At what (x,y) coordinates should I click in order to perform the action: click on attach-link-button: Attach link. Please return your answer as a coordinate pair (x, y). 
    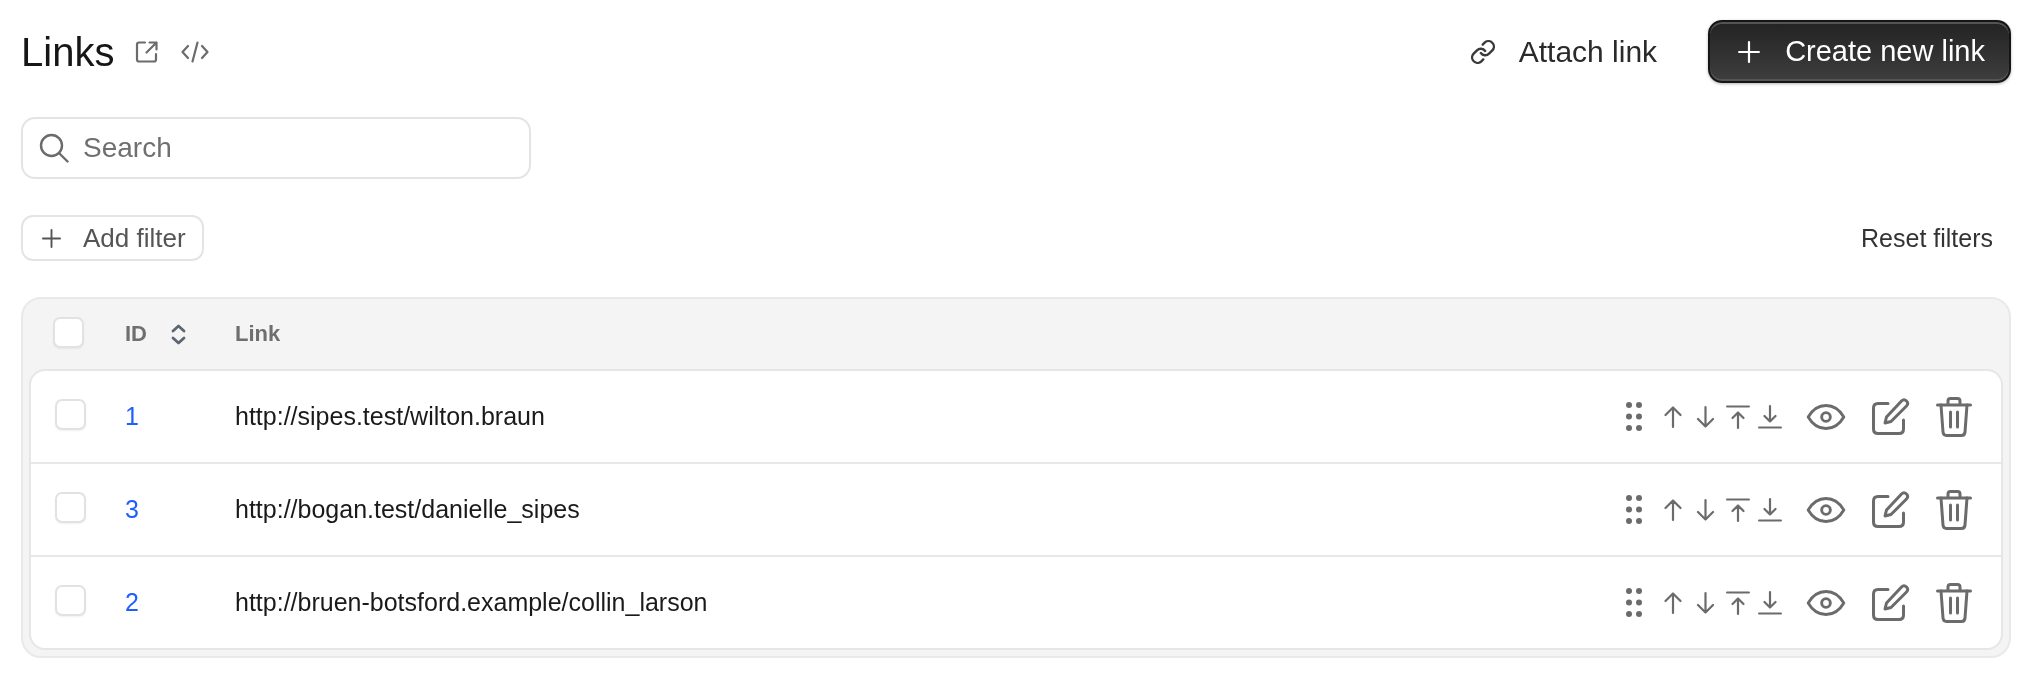
    Looking at the image, I should click on (1564, 51).